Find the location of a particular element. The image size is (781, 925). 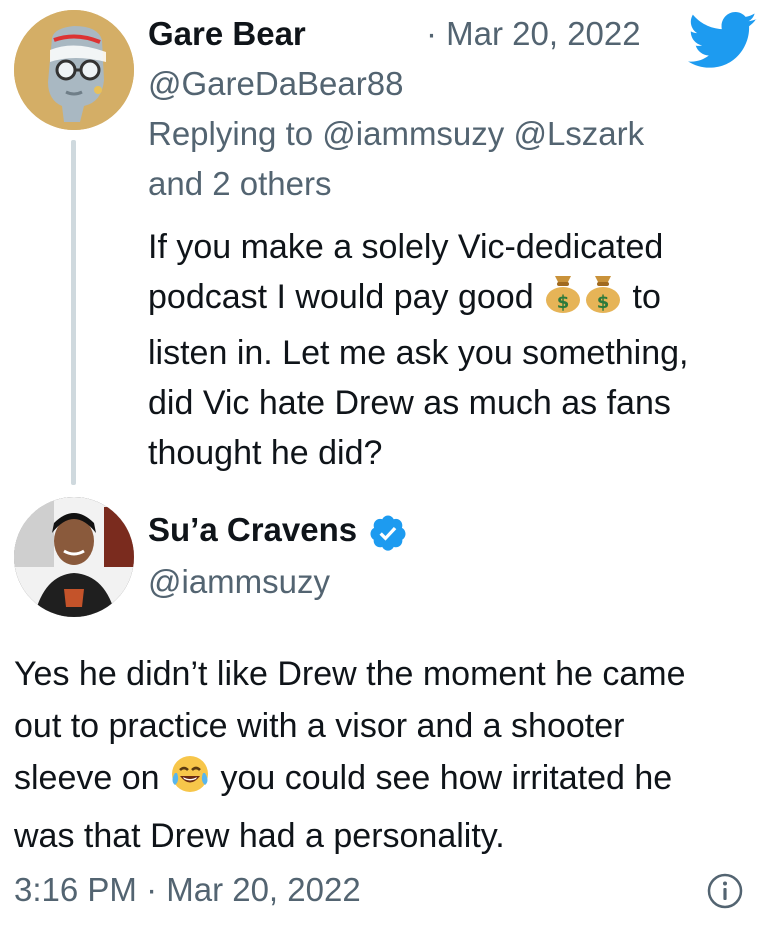

body-text: to is located at coordinates (646, 297).